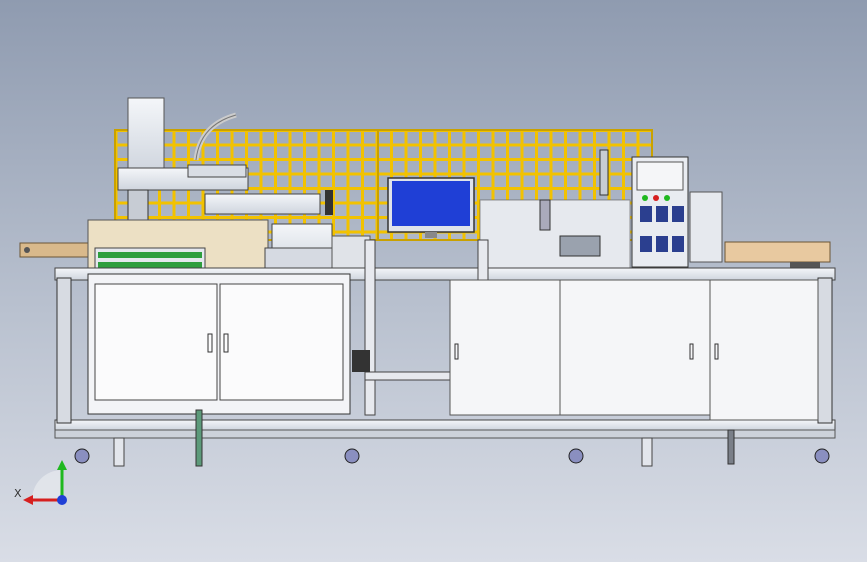  Describe the element at coordinates (55, 250) in the screenshot. I see `infeed-arm` at that location.